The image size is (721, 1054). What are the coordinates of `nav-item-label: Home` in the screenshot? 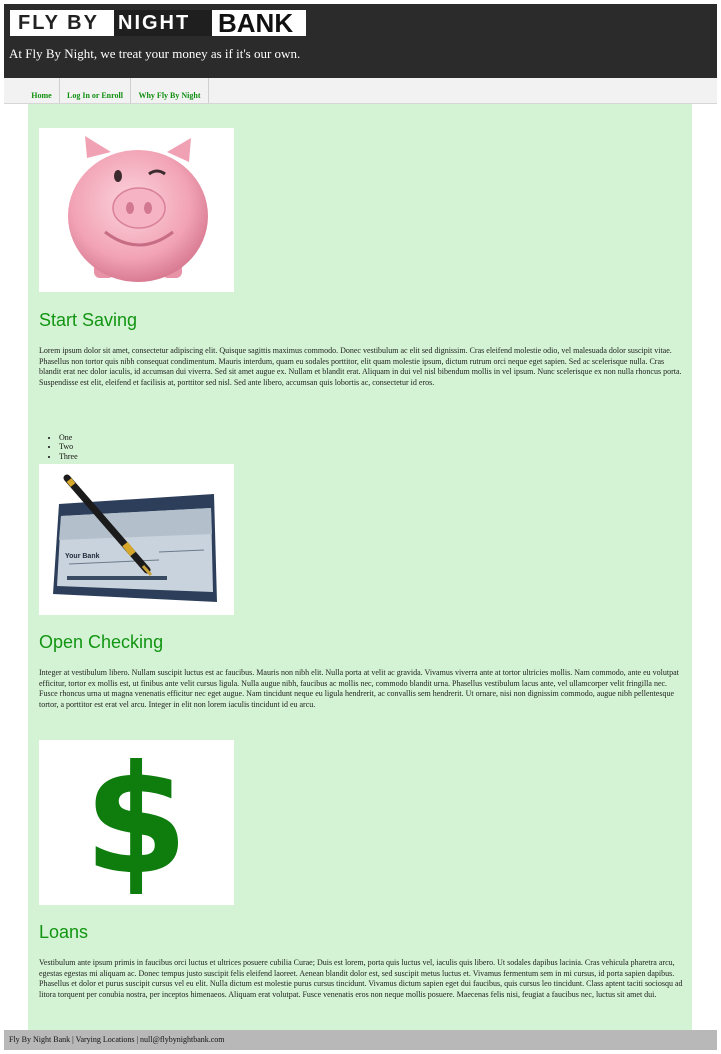 It's located at (41, 95).